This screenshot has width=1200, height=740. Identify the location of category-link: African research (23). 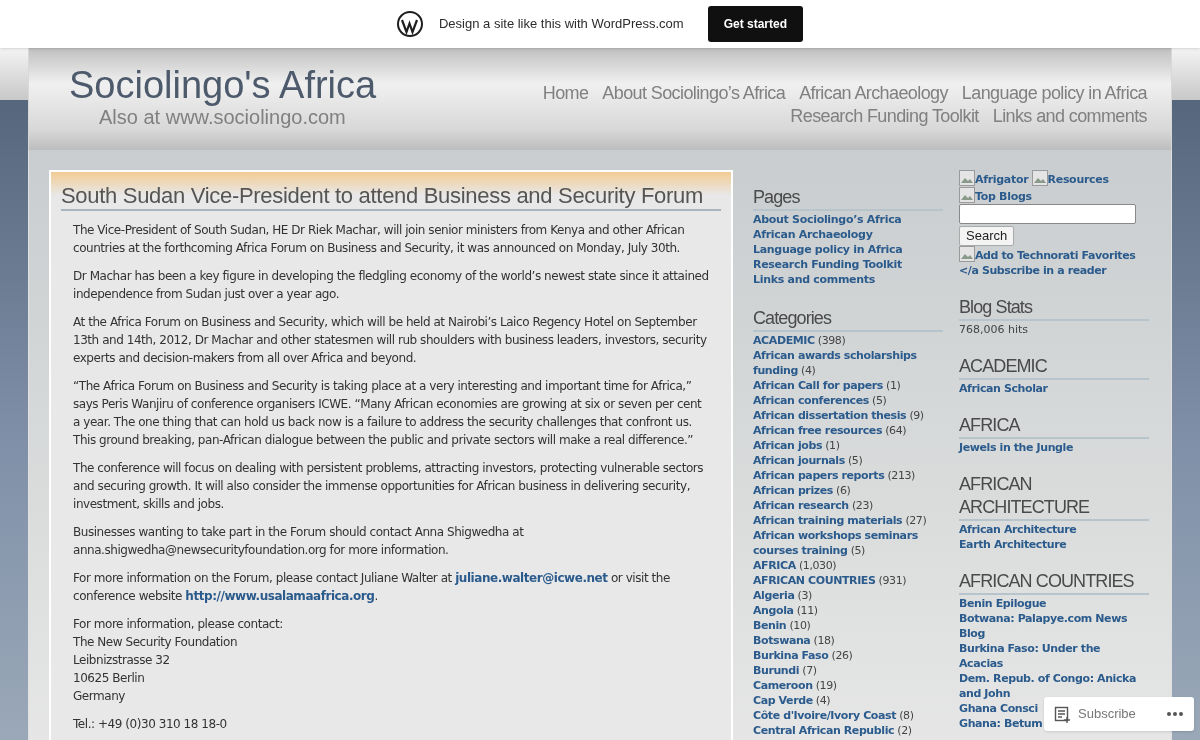
(848, 505).